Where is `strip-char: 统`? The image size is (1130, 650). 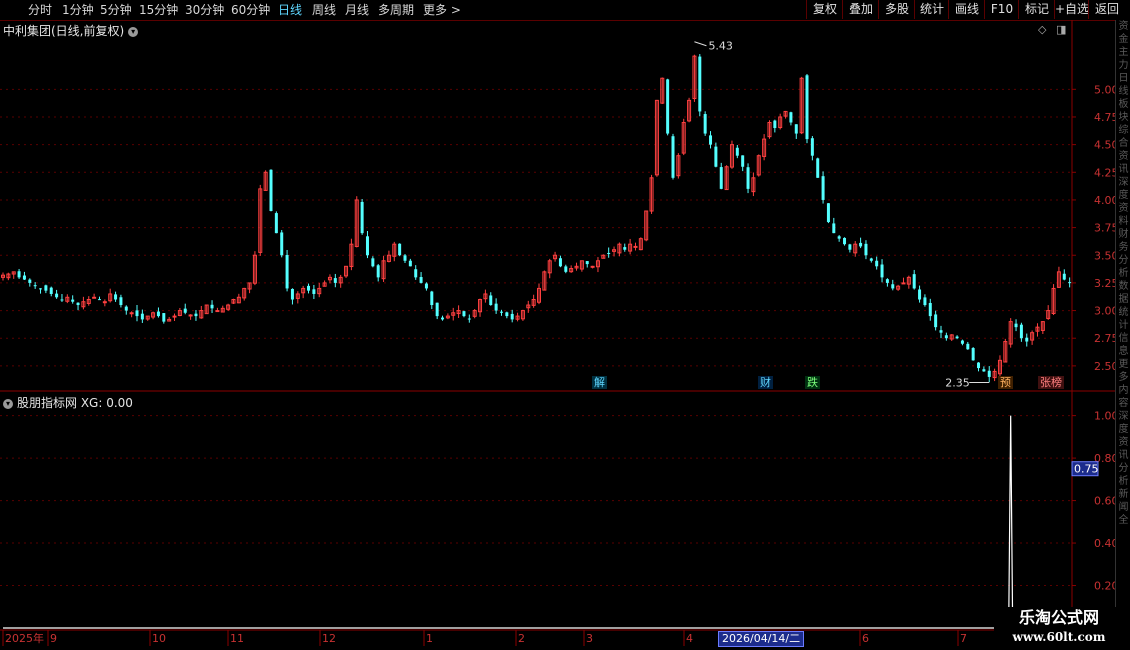 strip-char: 统 is located at coordinates (1123, 312).